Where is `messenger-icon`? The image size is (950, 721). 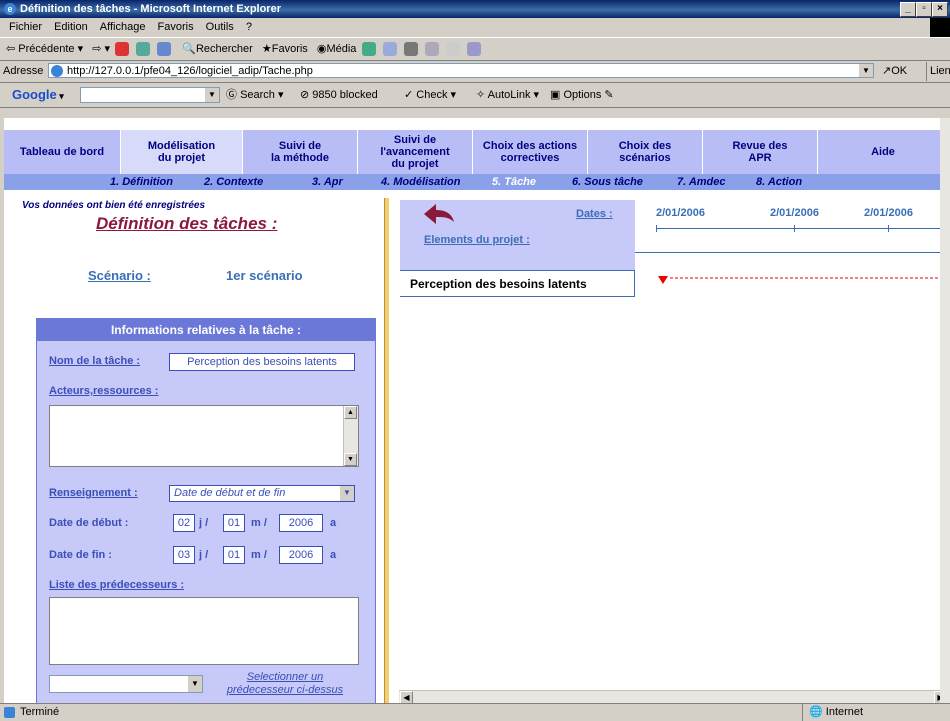 messenger-icon is located at coordinates (473, 49).